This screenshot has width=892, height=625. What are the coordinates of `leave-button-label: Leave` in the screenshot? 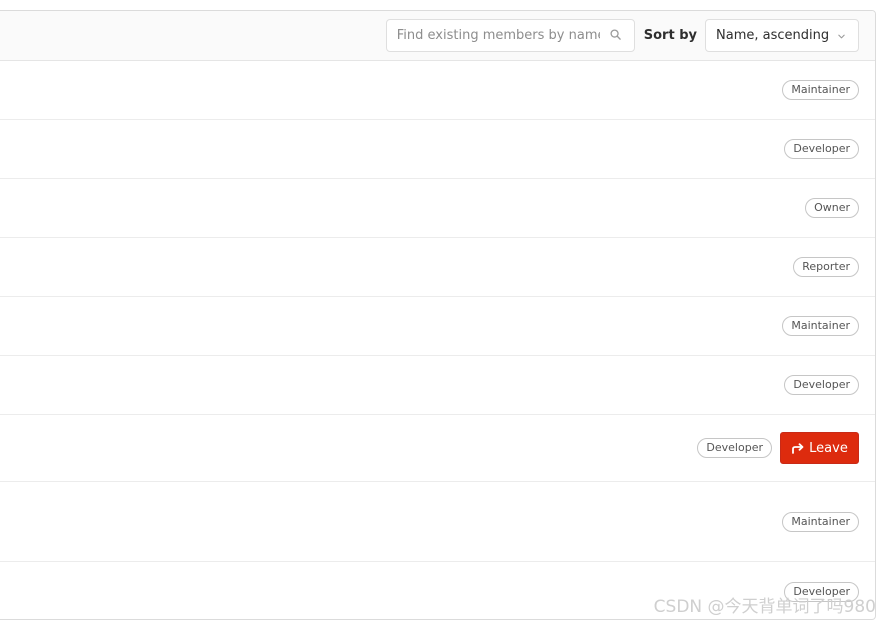 It's located at (828, 448).